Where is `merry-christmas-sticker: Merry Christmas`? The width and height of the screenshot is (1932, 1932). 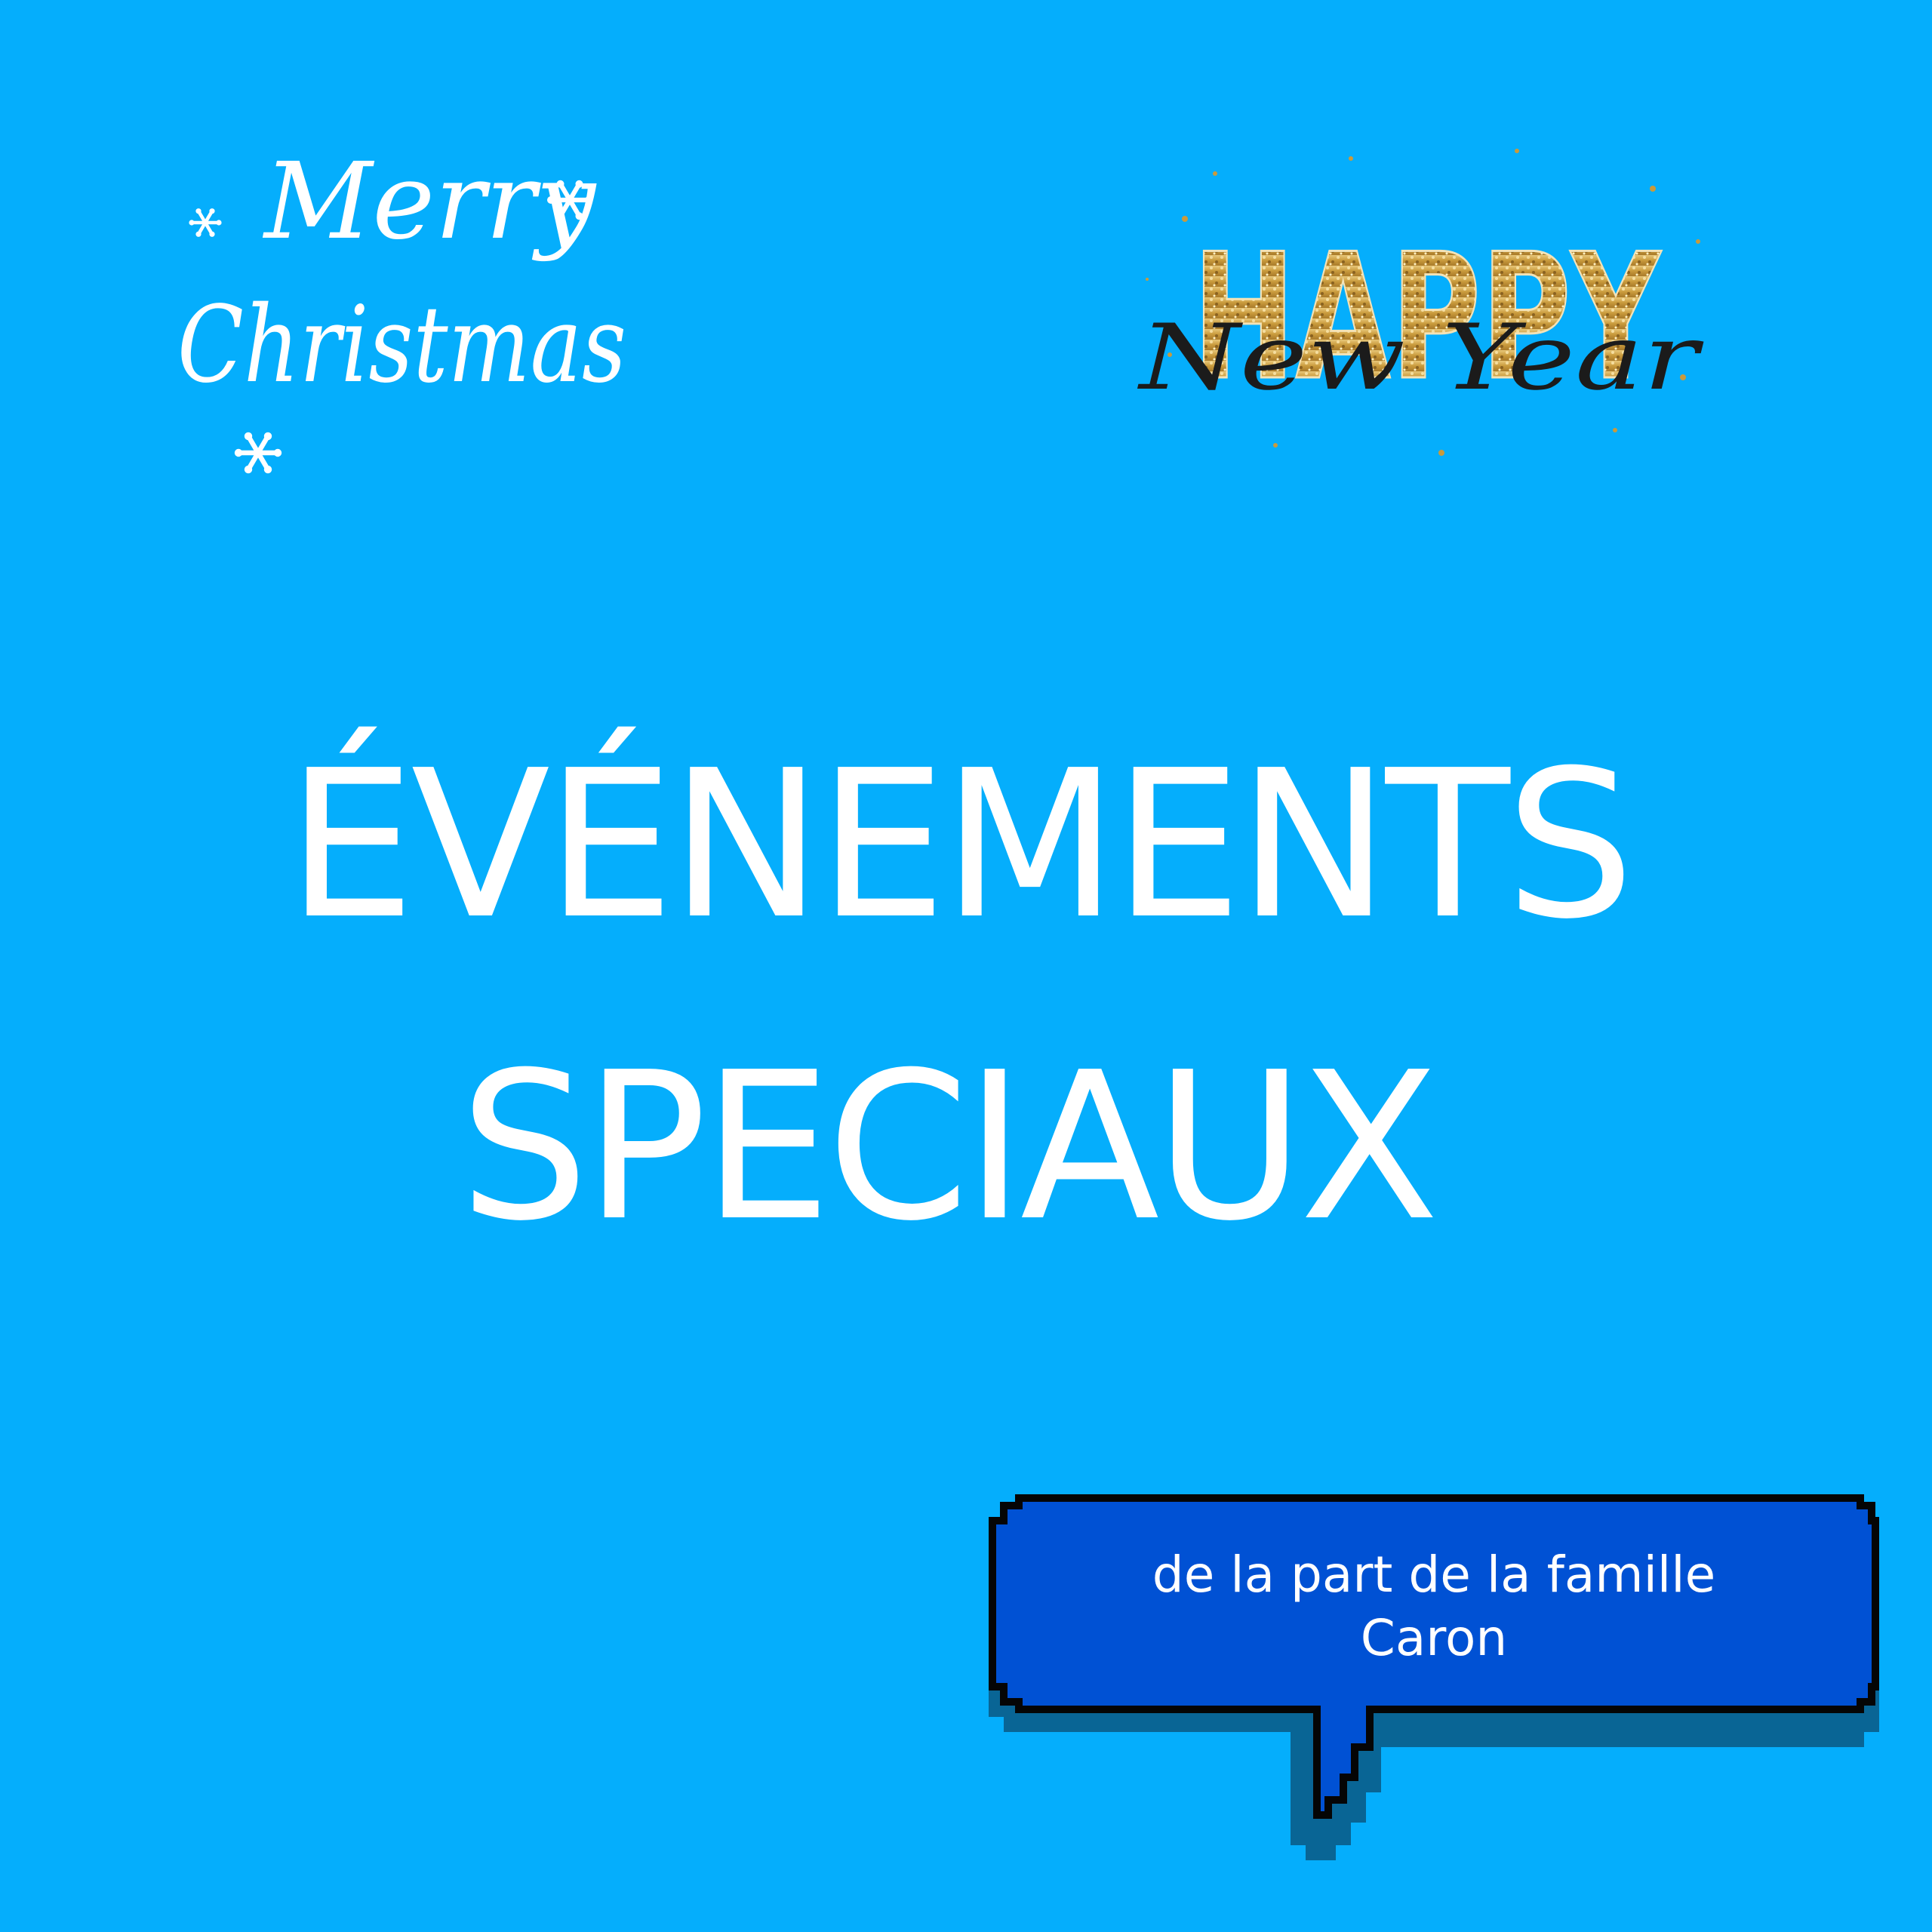 merry-christmas-sticker: Merry Christmas is located at coordinates (407, 320).